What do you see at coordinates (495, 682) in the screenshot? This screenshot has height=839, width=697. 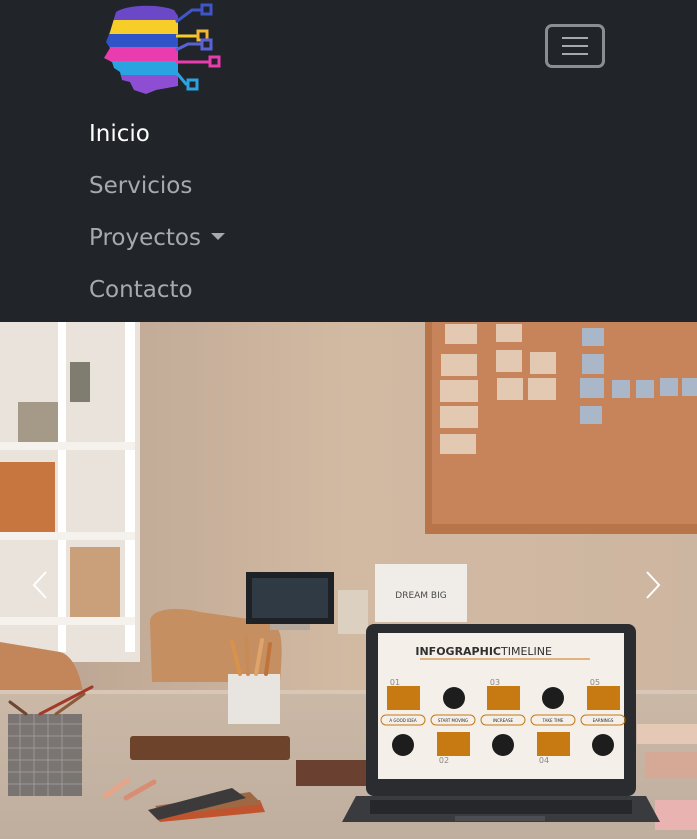 I see `timeline-number: 03` at bounding box center [495, 682].